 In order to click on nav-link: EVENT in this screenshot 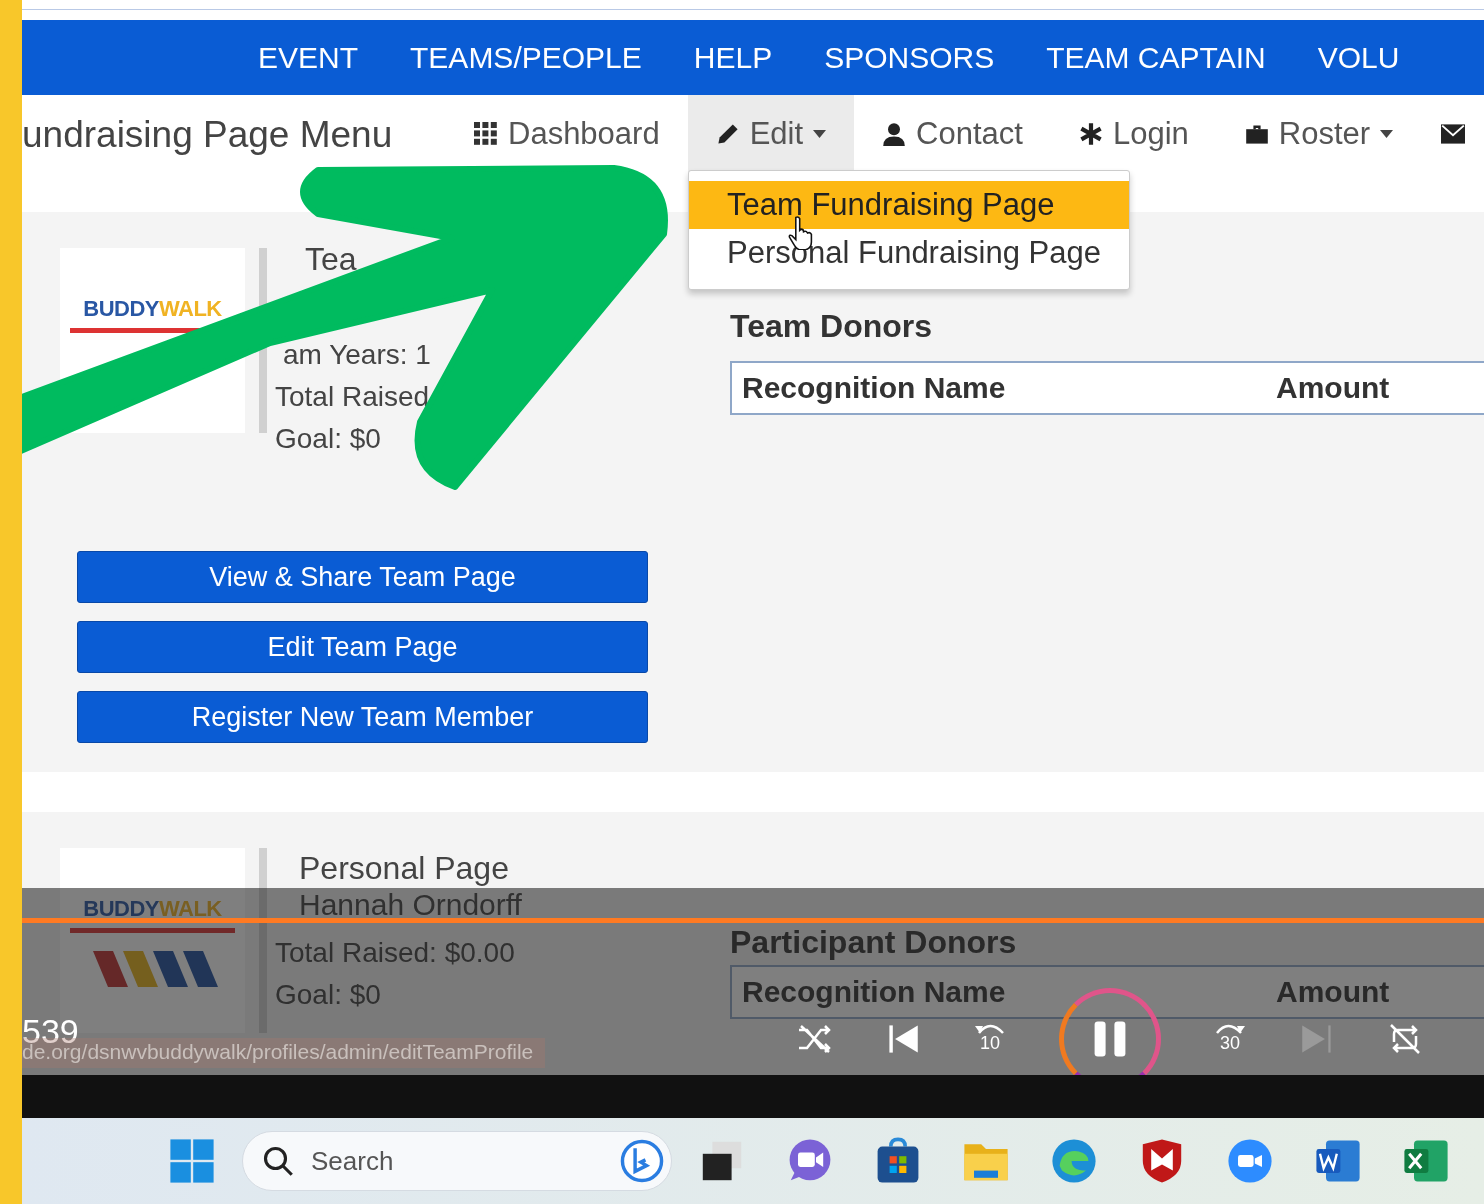, I will do `click(308, 57)`.